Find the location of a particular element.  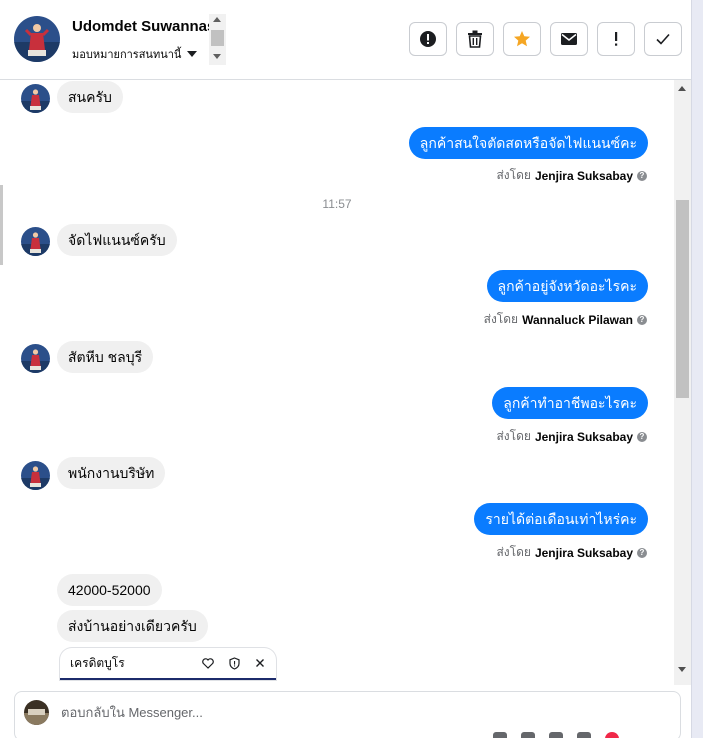

attach-icon is located at coordinates (500, 735).